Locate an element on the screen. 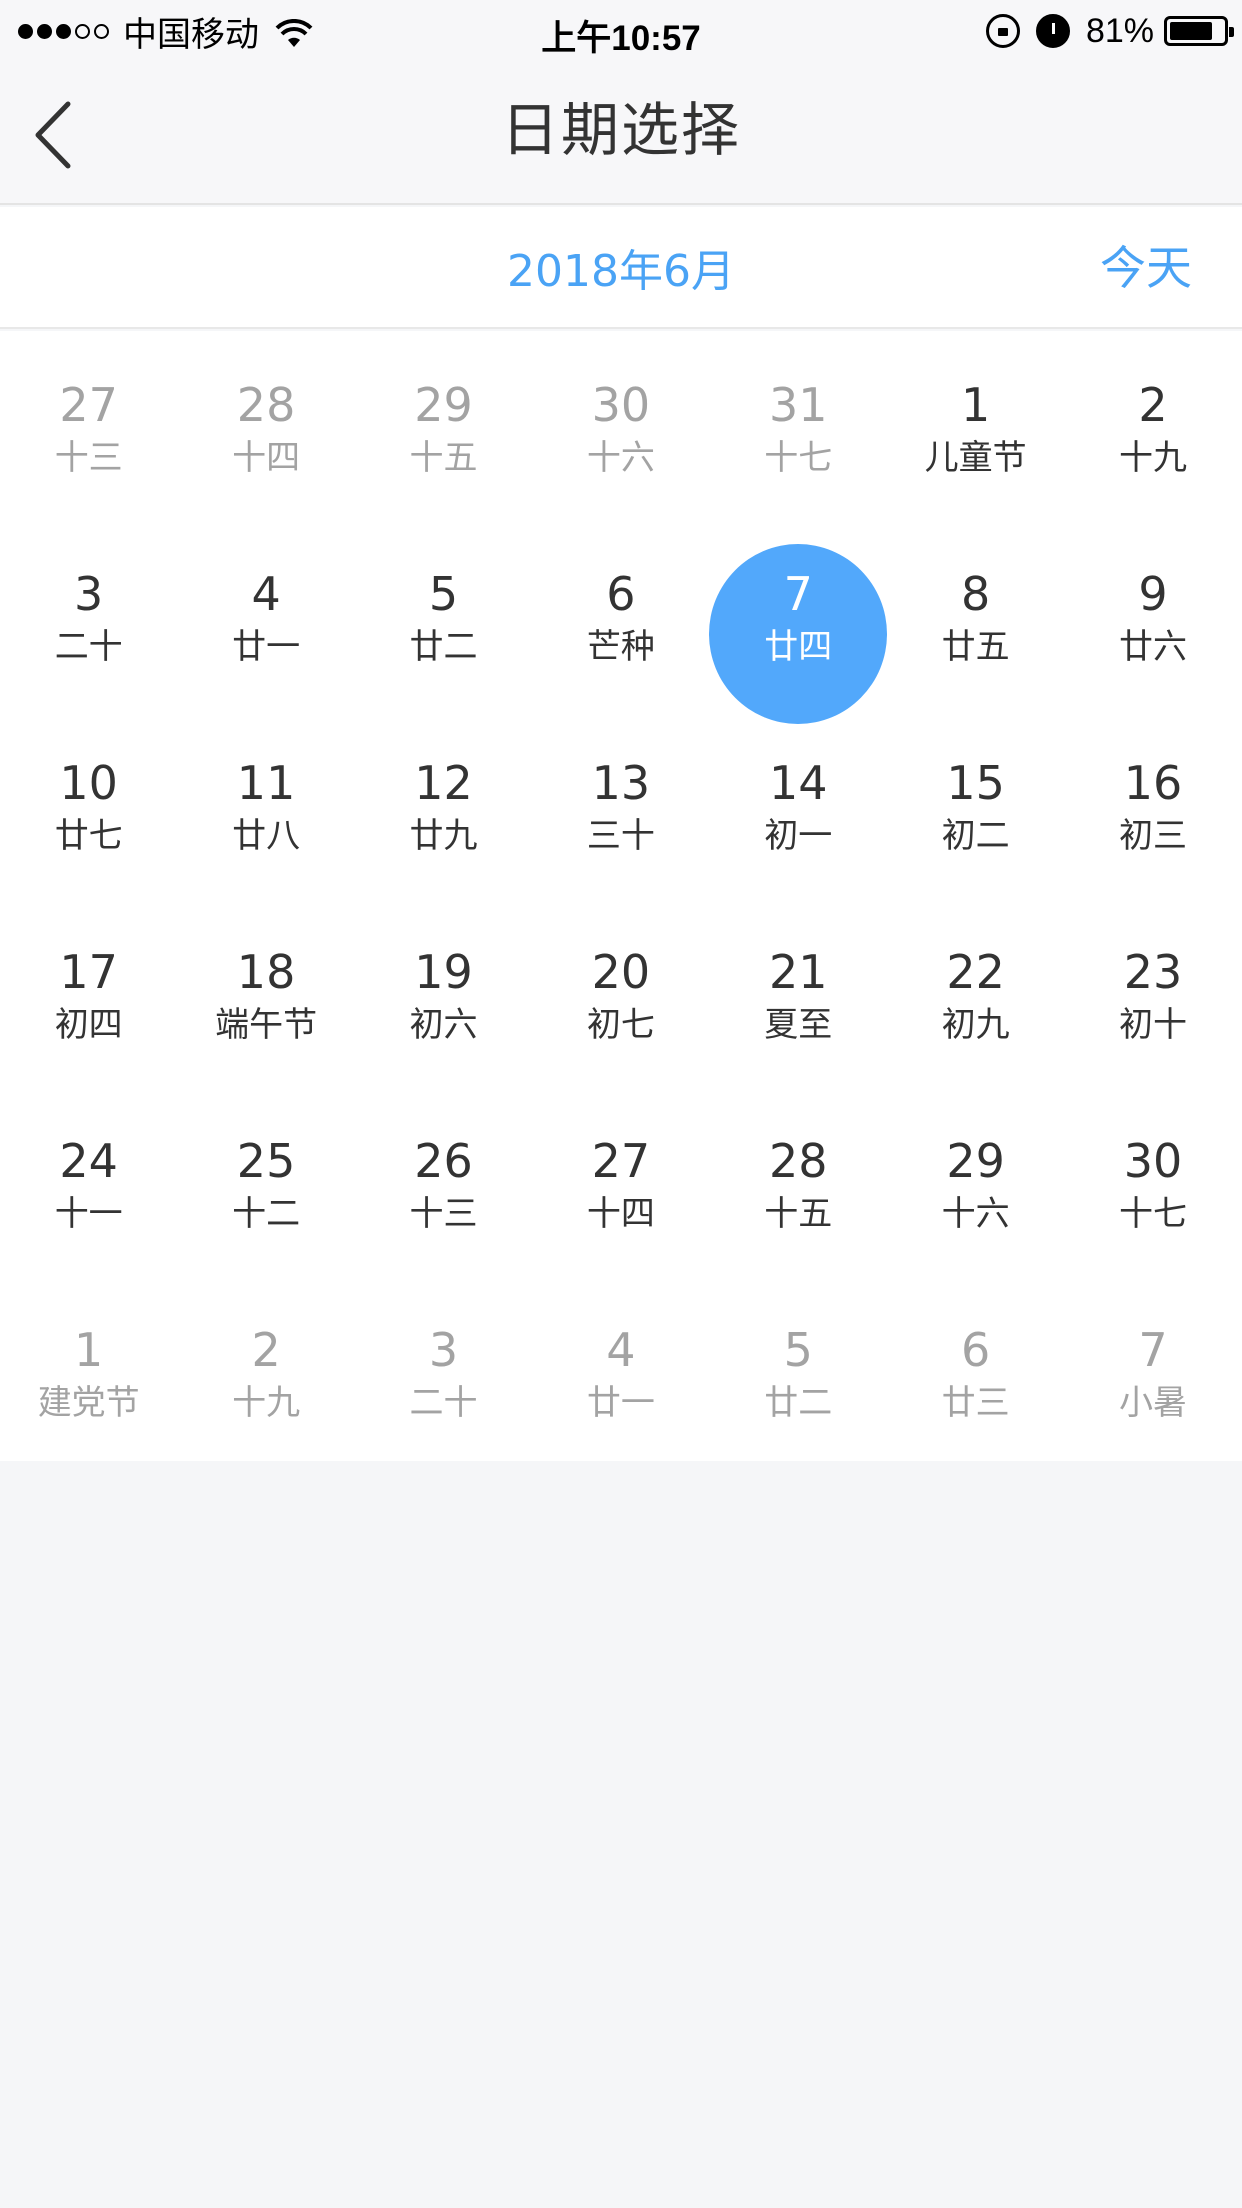 The height and width of the screenshot is (2208, 1242). day-number: 22 is located at coordinates (975, 972).